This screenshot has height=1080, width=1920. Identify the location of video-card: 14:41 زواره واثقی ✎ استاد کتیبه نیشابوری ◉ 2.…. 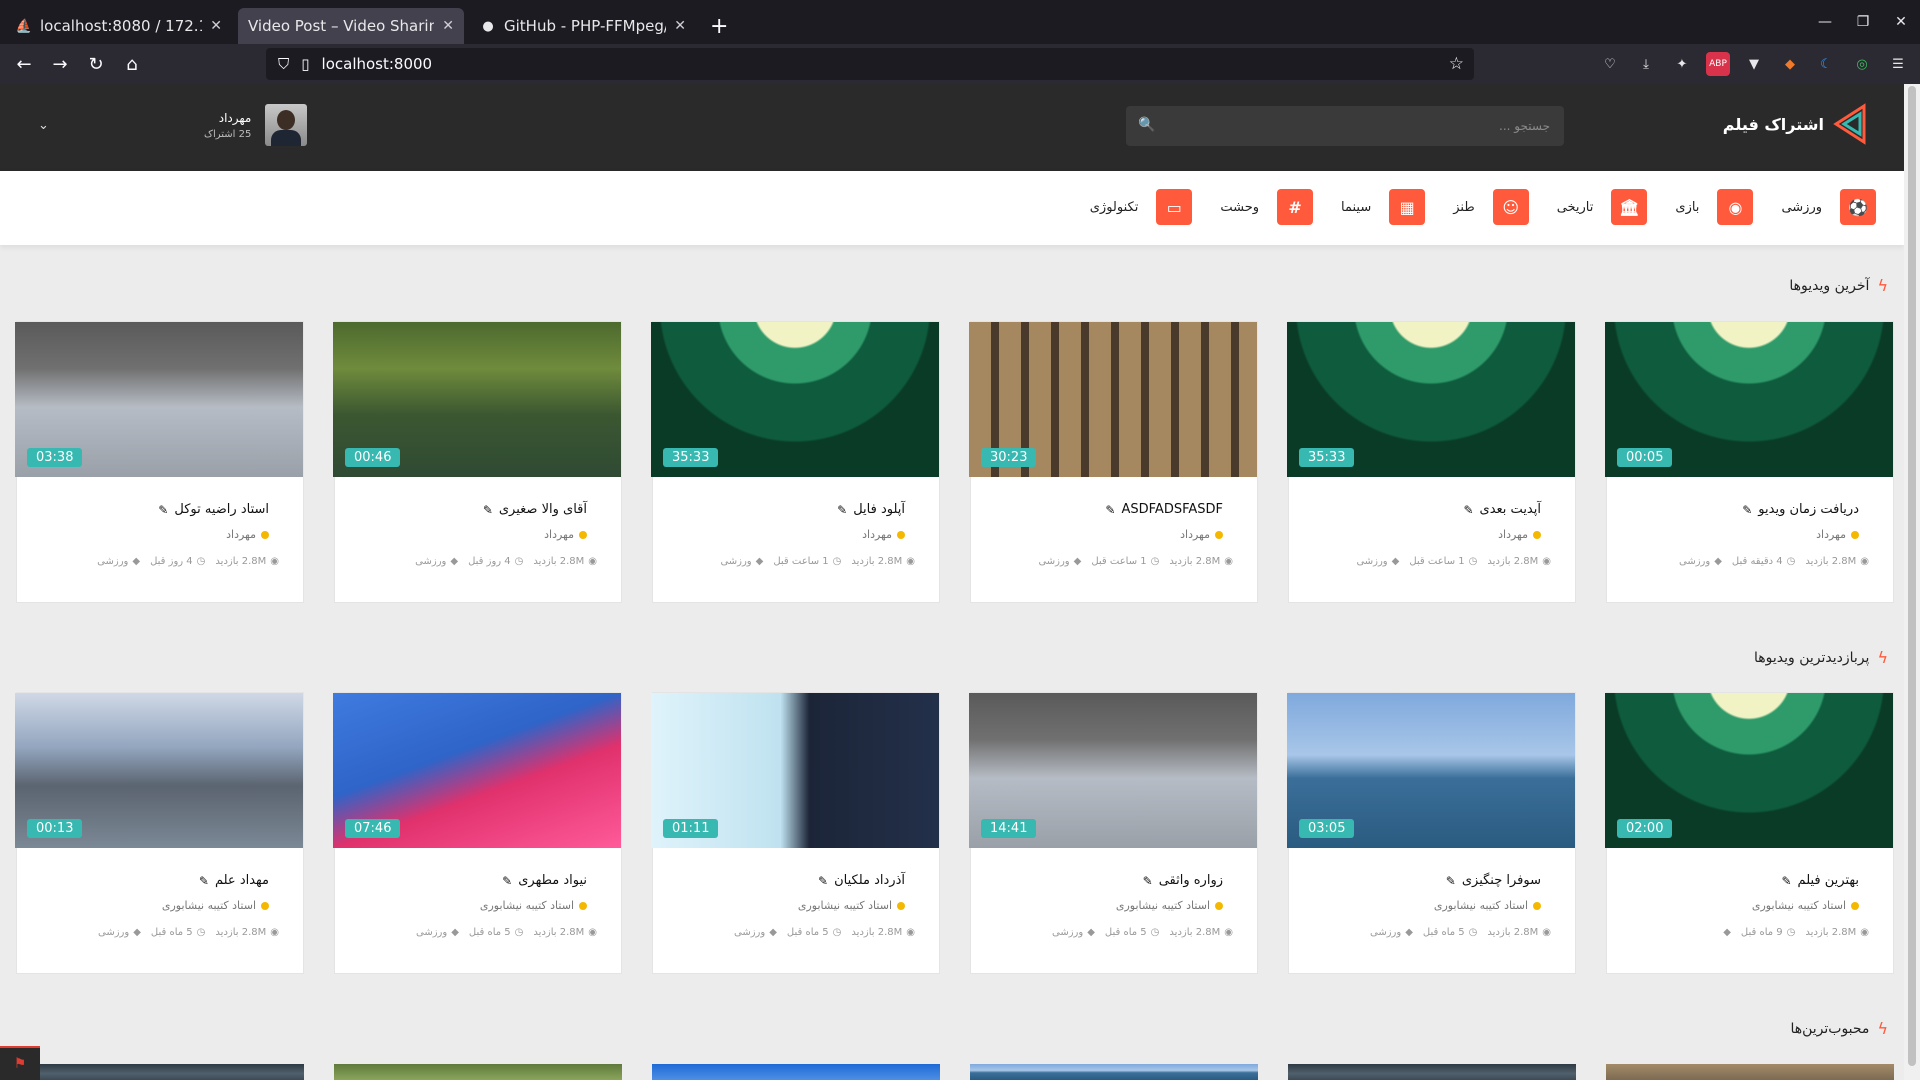
(1113, 833).